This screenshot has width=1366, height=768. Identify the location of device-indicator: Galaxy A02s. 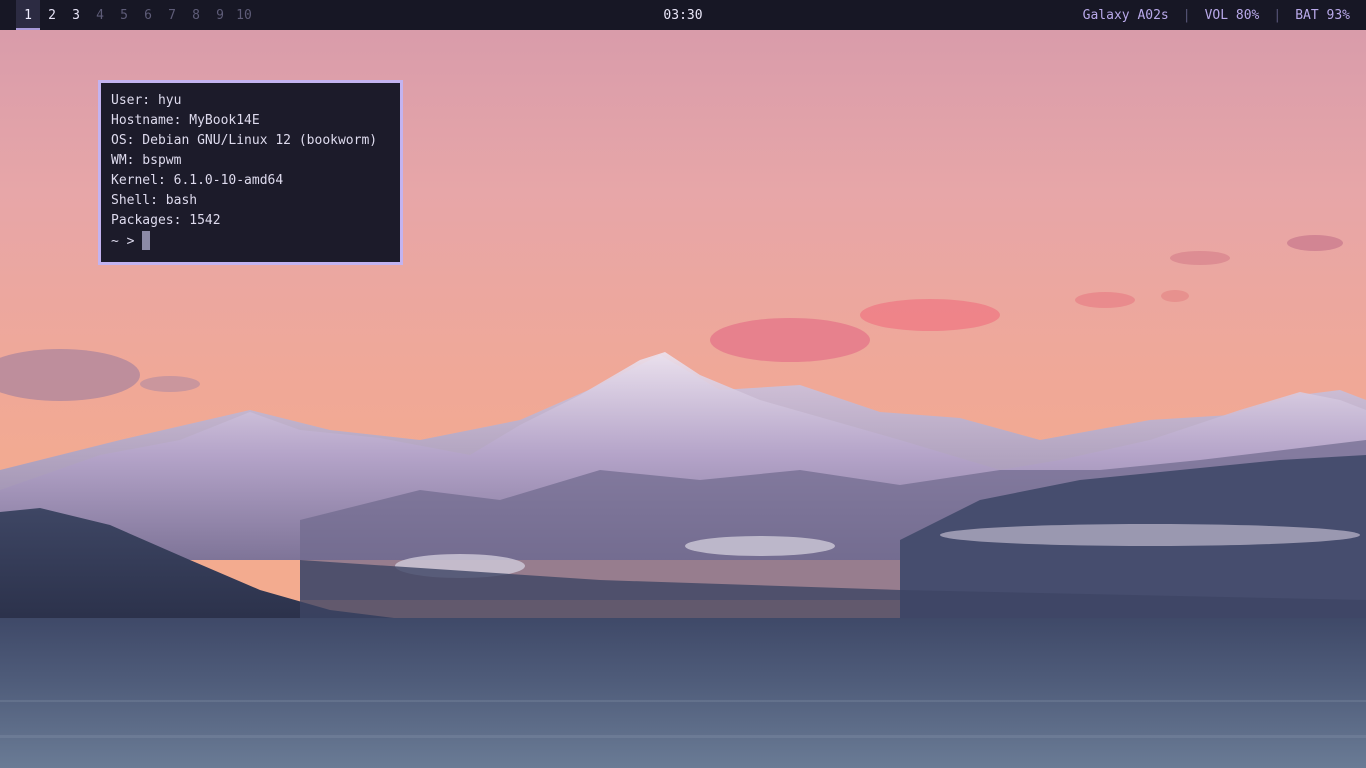
(1126, 15).